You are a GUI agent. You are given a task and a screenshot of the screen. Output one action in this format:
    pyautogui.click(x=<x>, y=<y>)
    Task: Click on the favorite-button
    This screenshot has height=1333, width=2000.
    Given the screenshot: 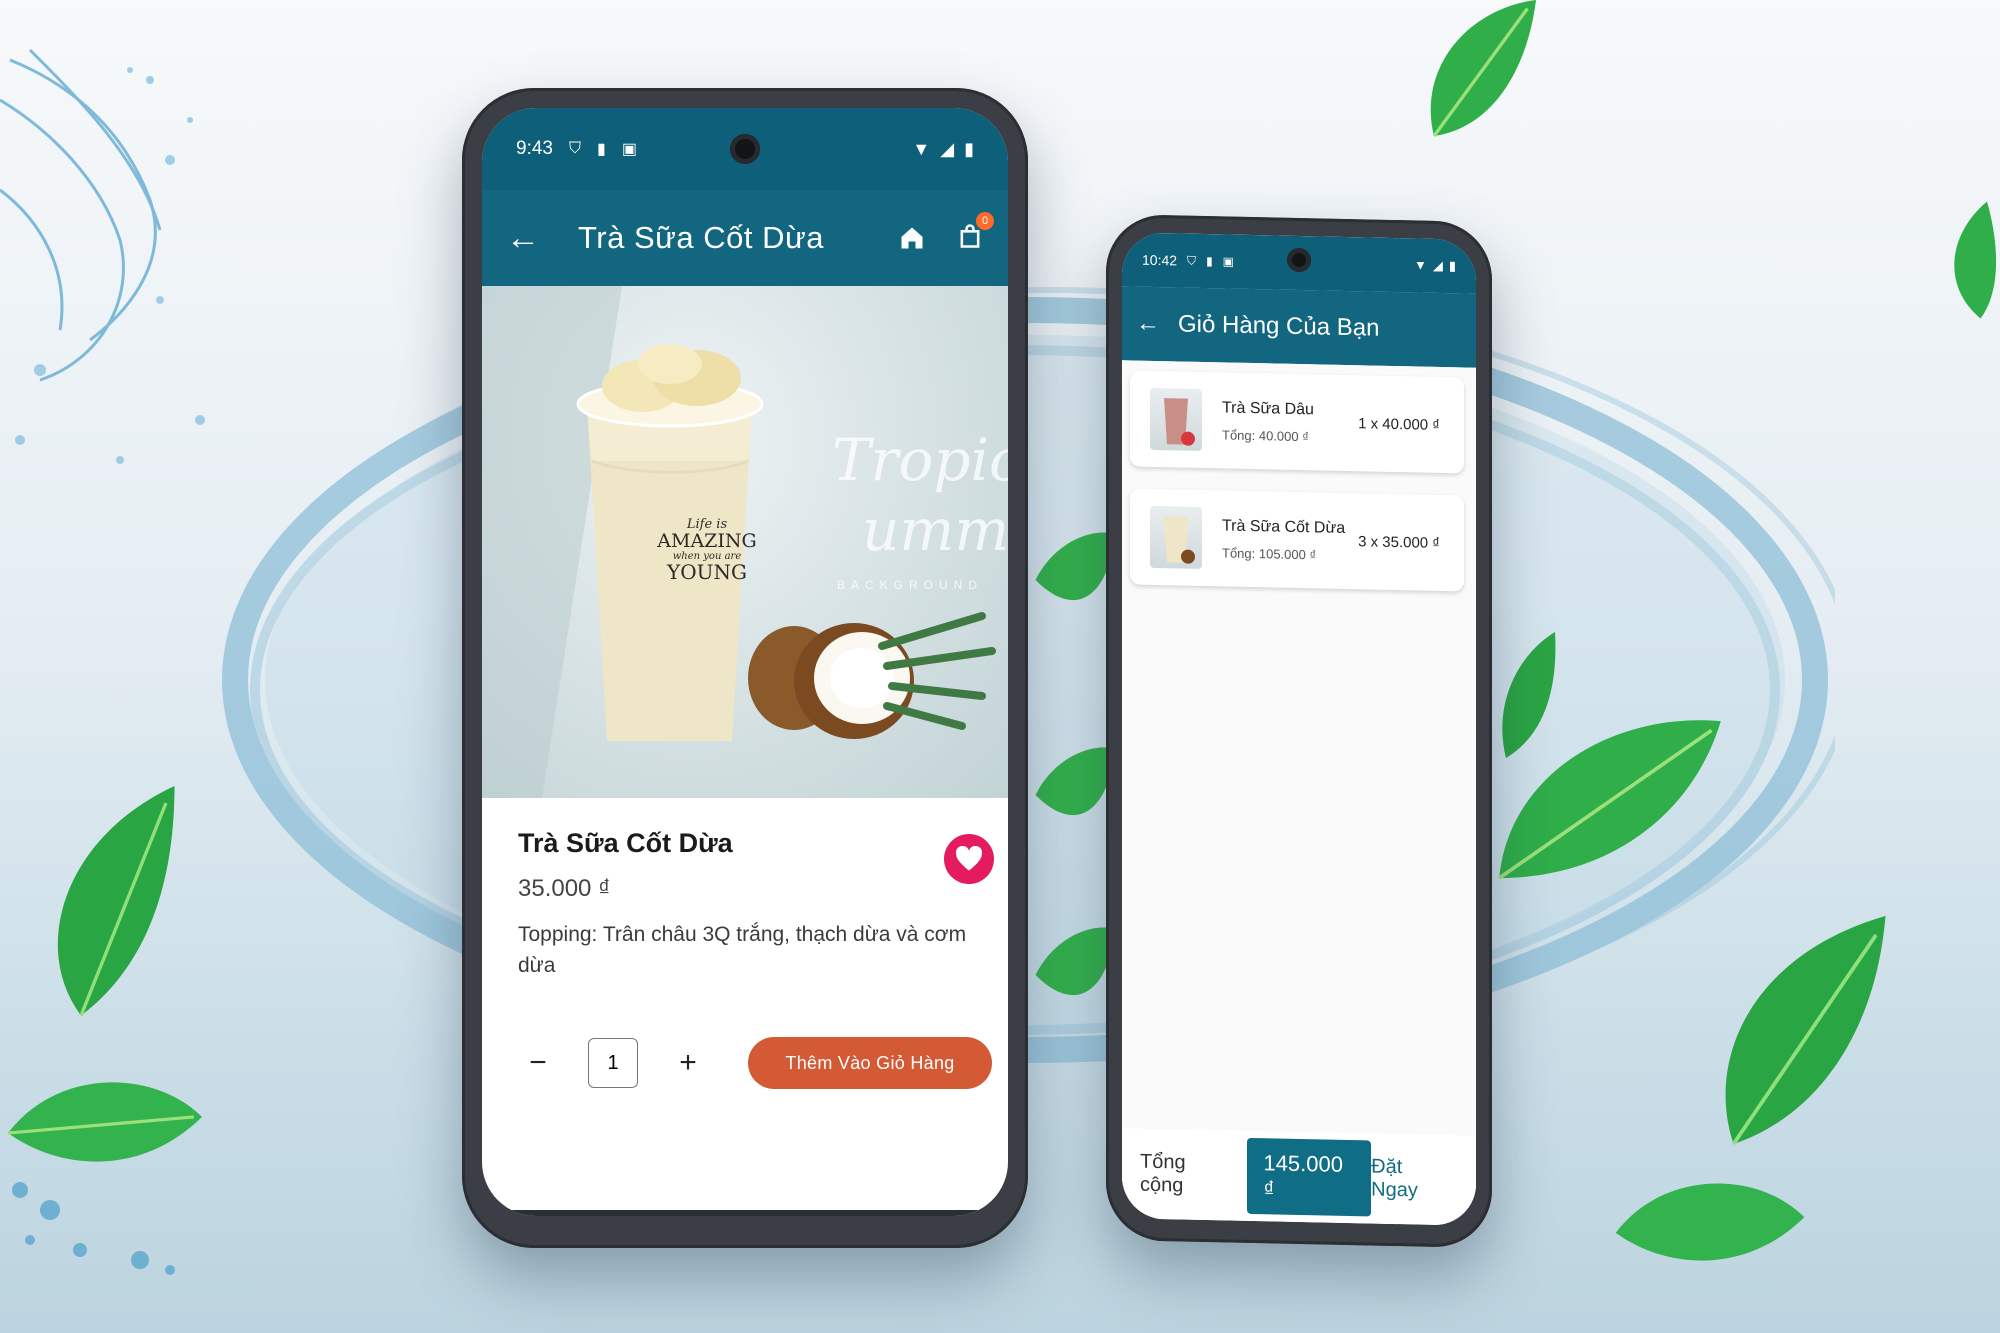 What is the action you would take?
    pyautogui.click(x=969, y=859)
    